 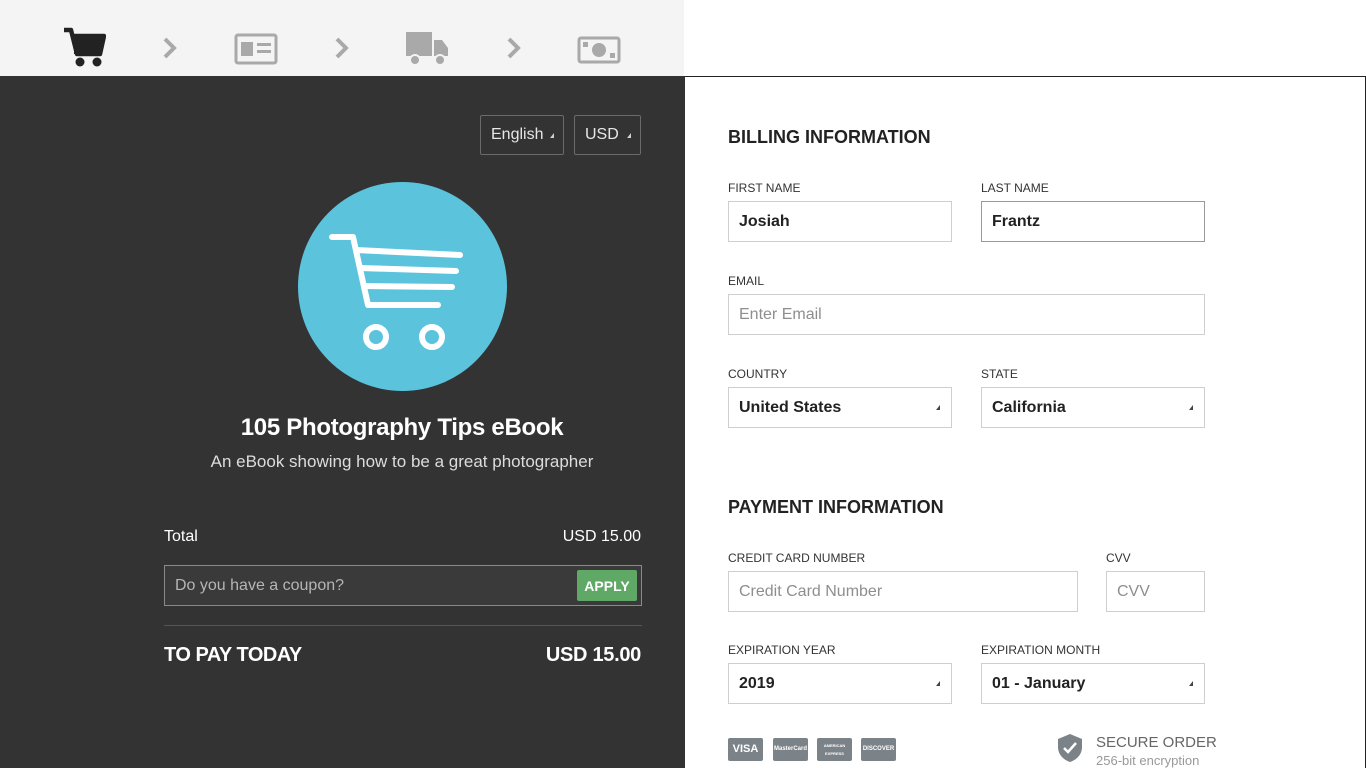 What do you see at coordinates (517, 134) in the screenshot?
I see `language-value: English` at bounding box center [517, 134].